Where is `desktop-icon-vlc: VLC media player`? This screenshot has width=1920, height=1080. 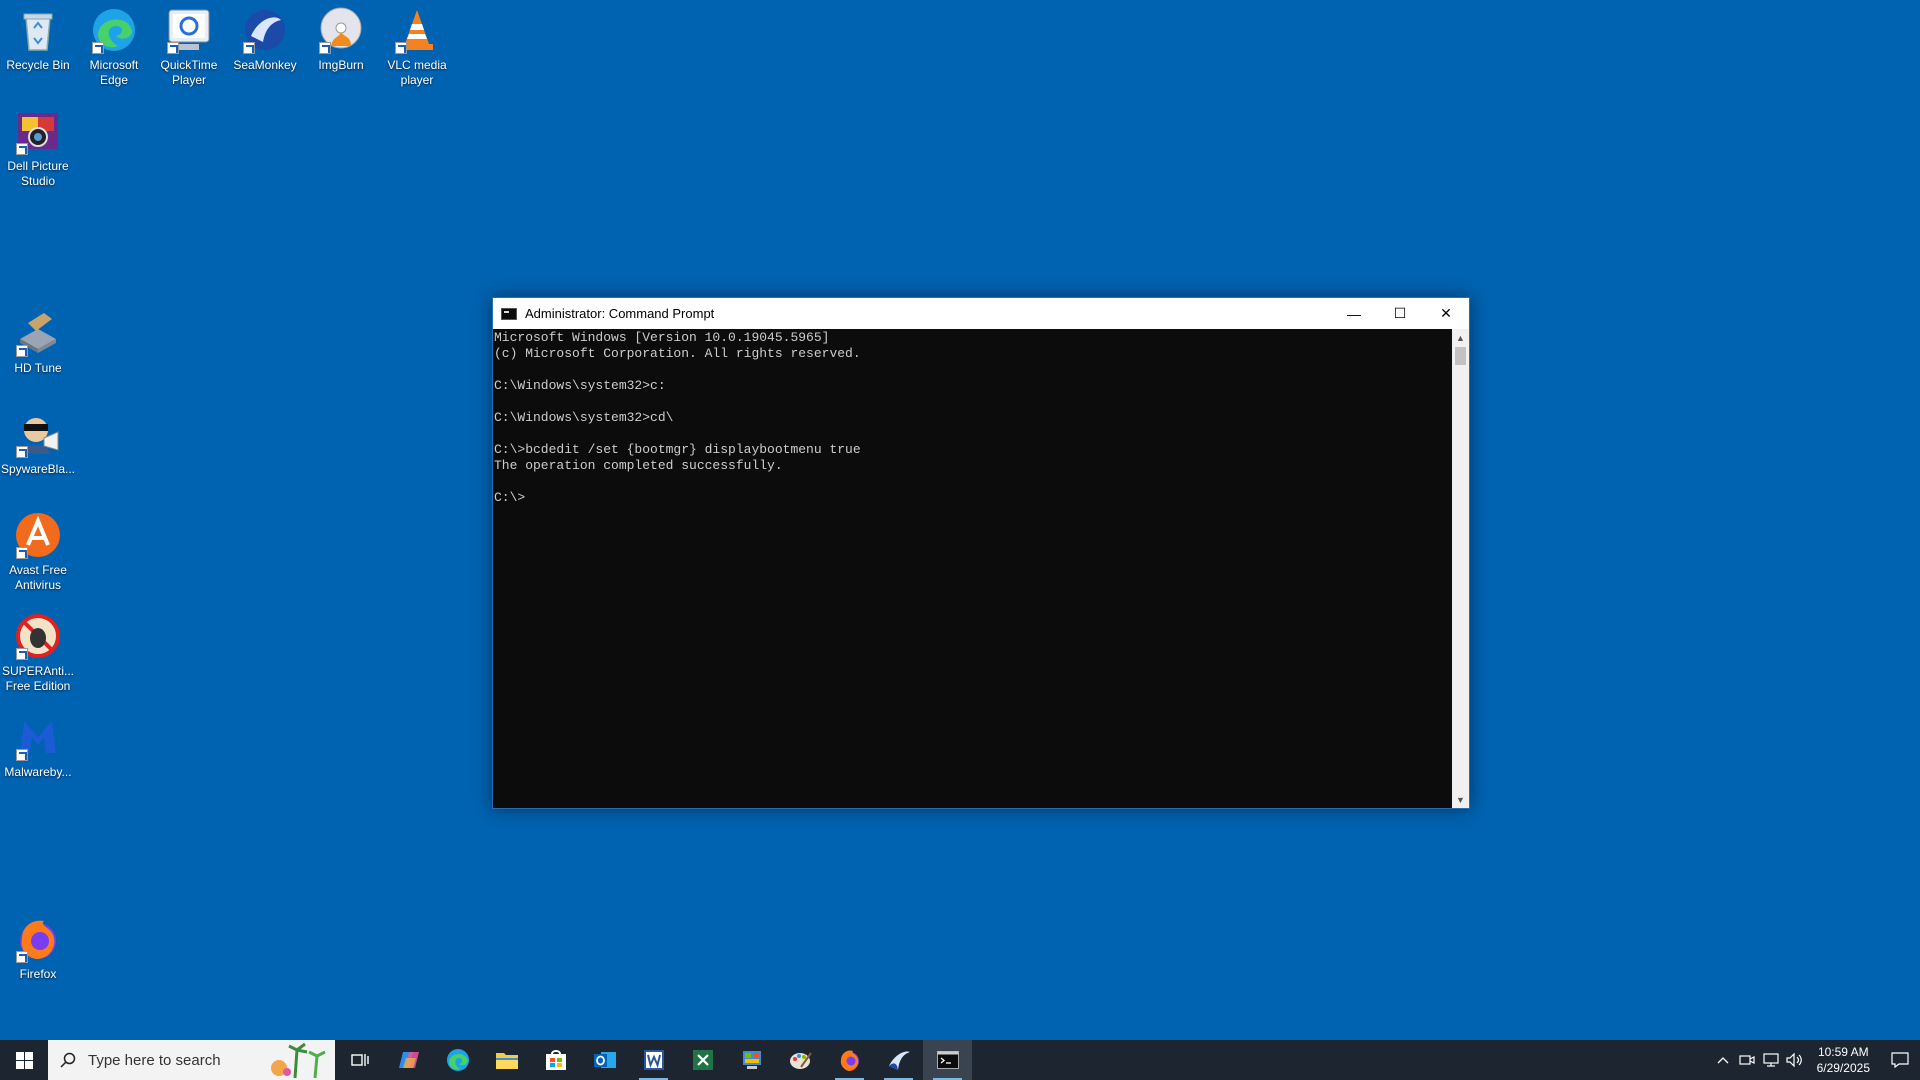 desktop-icon-vlc: VLC media player is located at coordinates (417, 44).